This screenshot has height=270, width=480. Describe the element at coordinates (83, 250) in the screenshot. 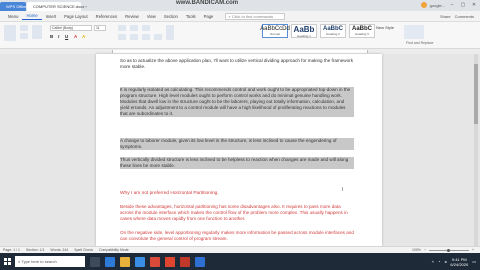

I see `status-spell-check: Spell Check` at that location.